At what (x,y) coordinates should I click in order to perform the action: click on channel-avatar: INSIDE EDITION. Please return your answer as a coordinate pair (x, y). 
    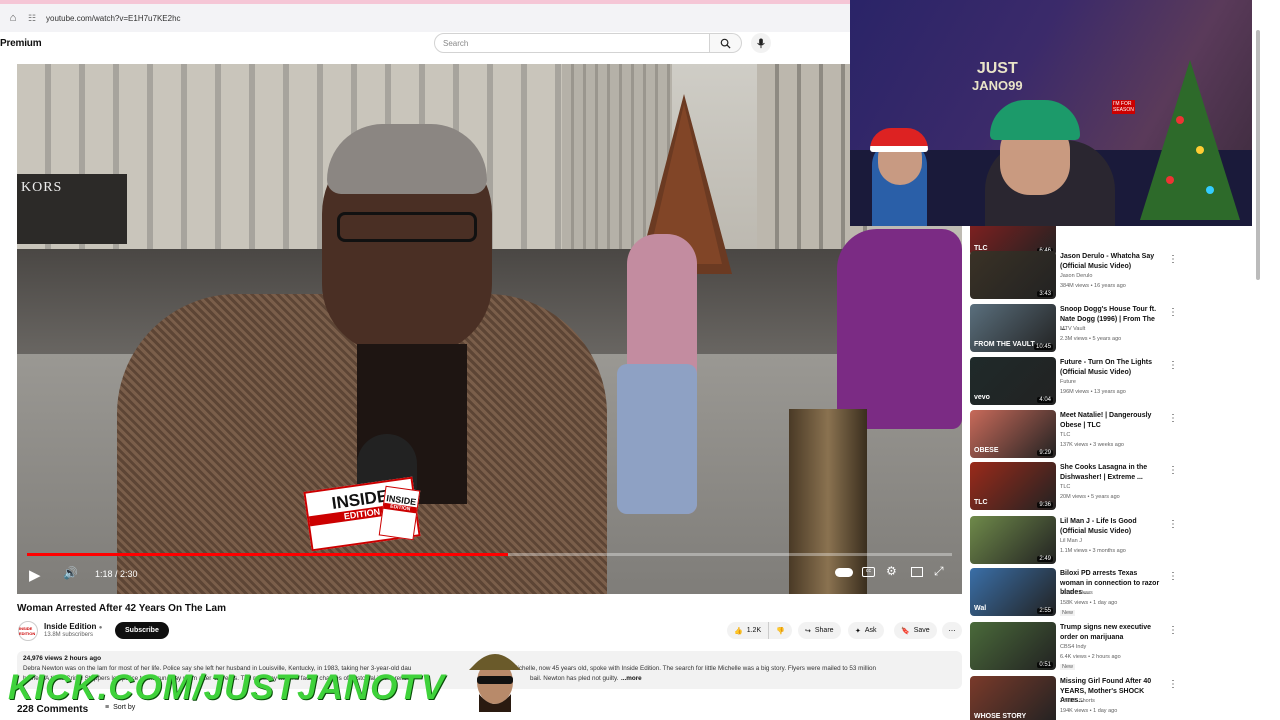
    Looking at the image, I should click on (28, 631).